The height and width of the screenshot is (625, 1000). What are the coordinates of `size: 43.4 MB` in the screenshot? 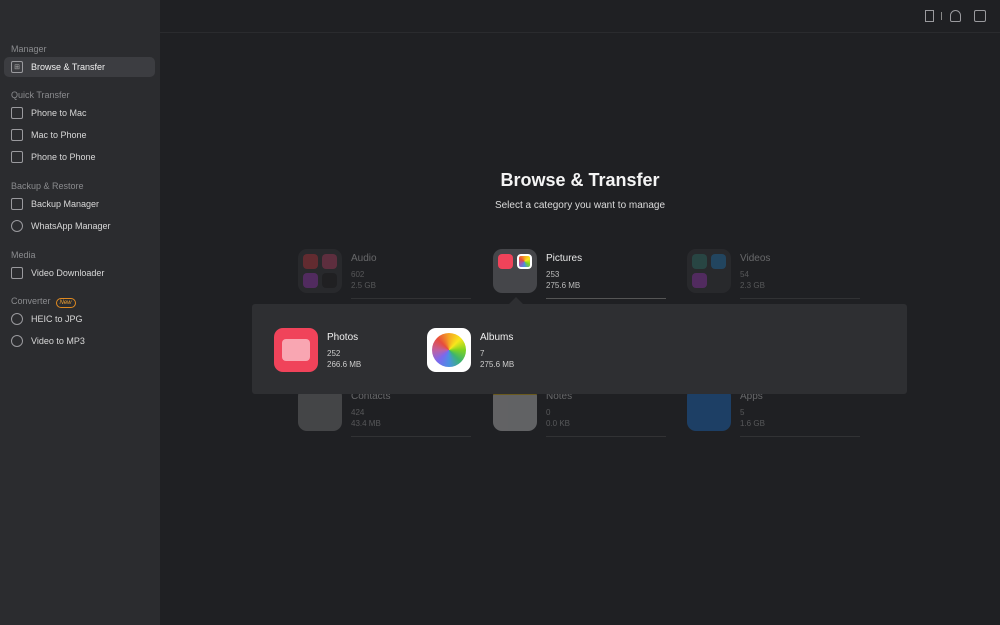 It's located at (366, 423).